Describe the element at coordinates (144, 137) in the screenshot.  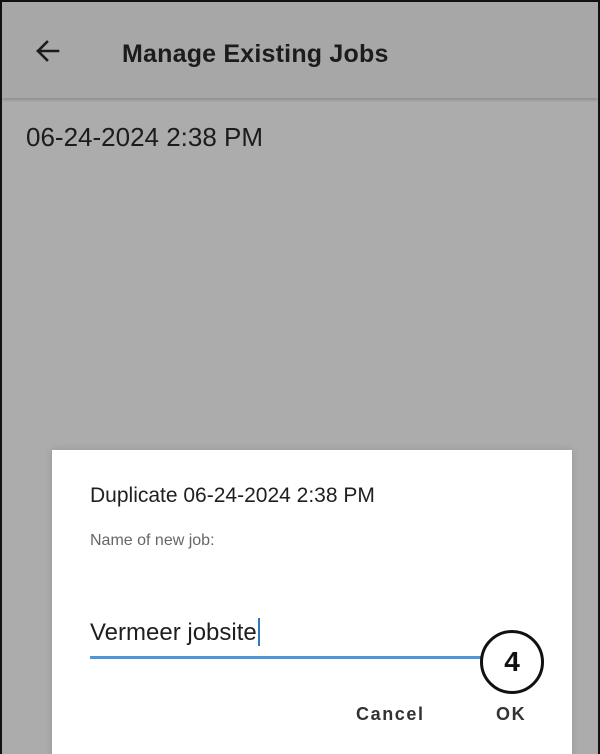
I see `job-list-item: 06-24-2024 2:38 PM` at that location.